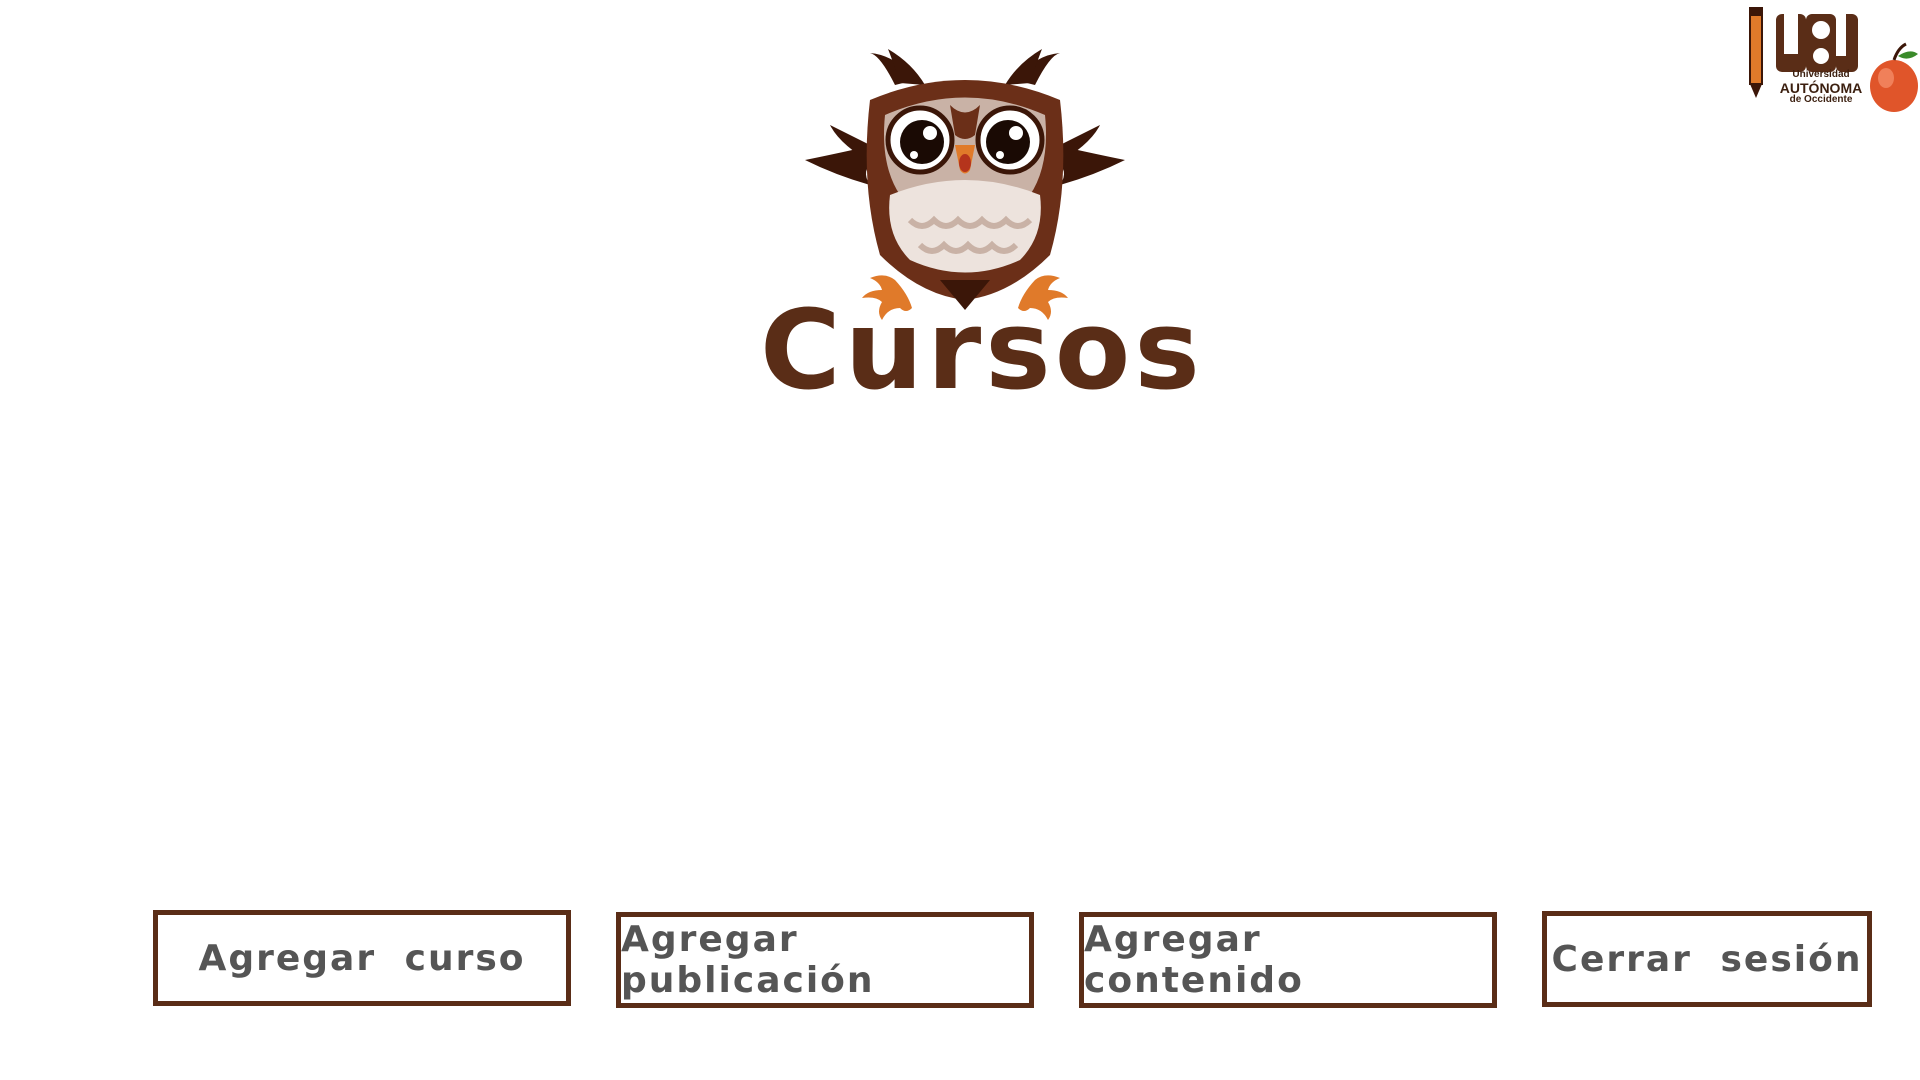 This screenshot has height=1080, width=1920. What do you see at coordinates (362, 958) in the screenshot?
I see `add-course-button: Agregar curso` at bounding box center [362, 958].